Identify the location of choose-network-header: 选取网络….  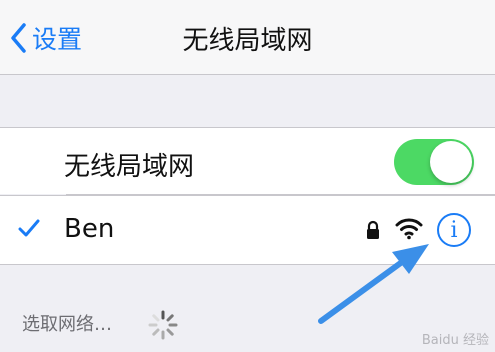
(67, 324).